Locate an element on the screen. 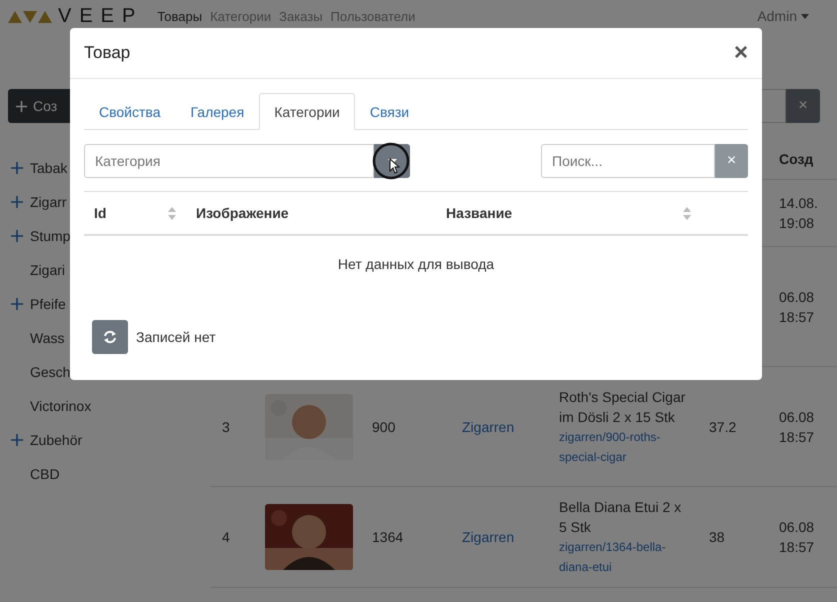 This screenshot has width=837, height=602. category-item: Zigarr is located at coordinates (48, 202).